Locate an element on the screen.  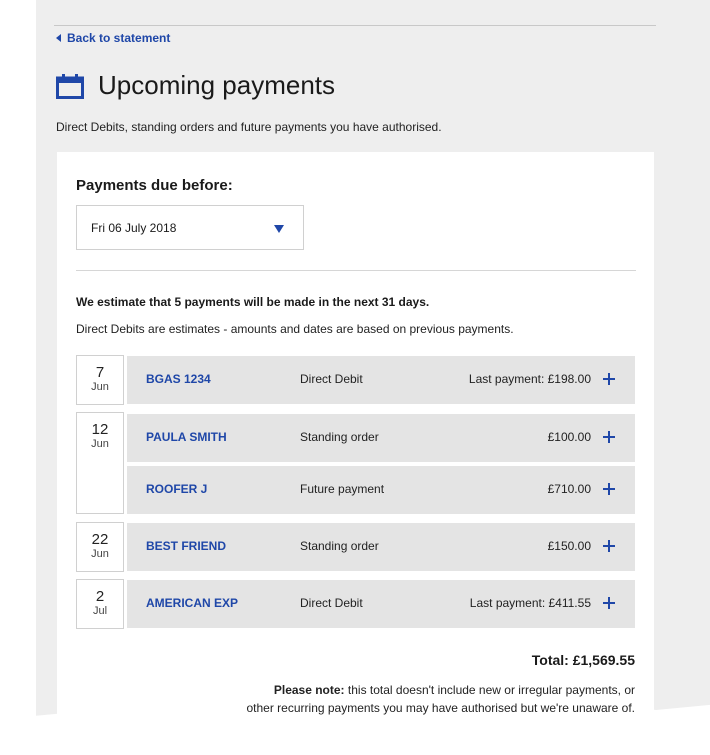
back-to-statement-link: Back to statement is located at coordinates (113, 38).